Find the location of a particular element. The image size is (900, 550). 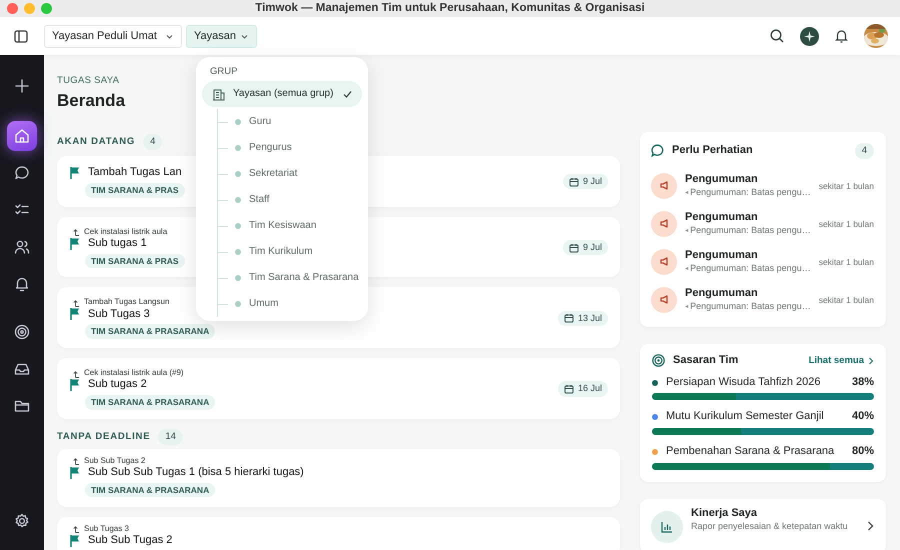

card-title: Sasaran Tim is located at coordinates (705, 361).